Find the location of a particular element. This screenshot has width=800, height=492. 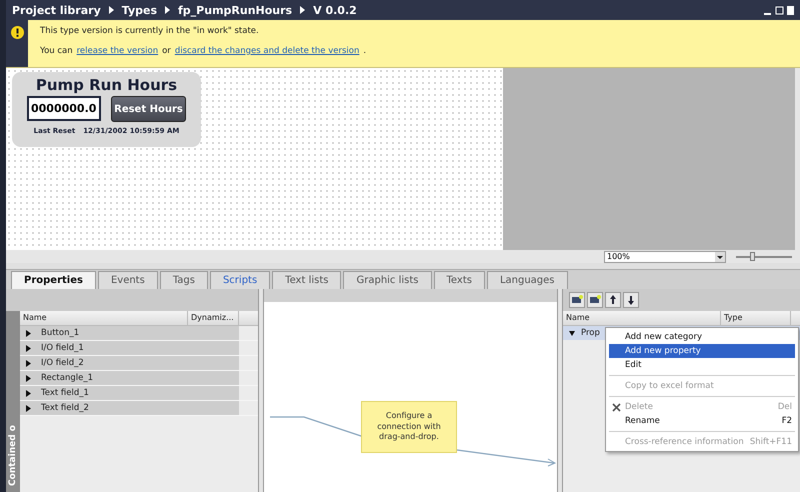

object-row: Text field_1 is located at coordinates (129, 393).